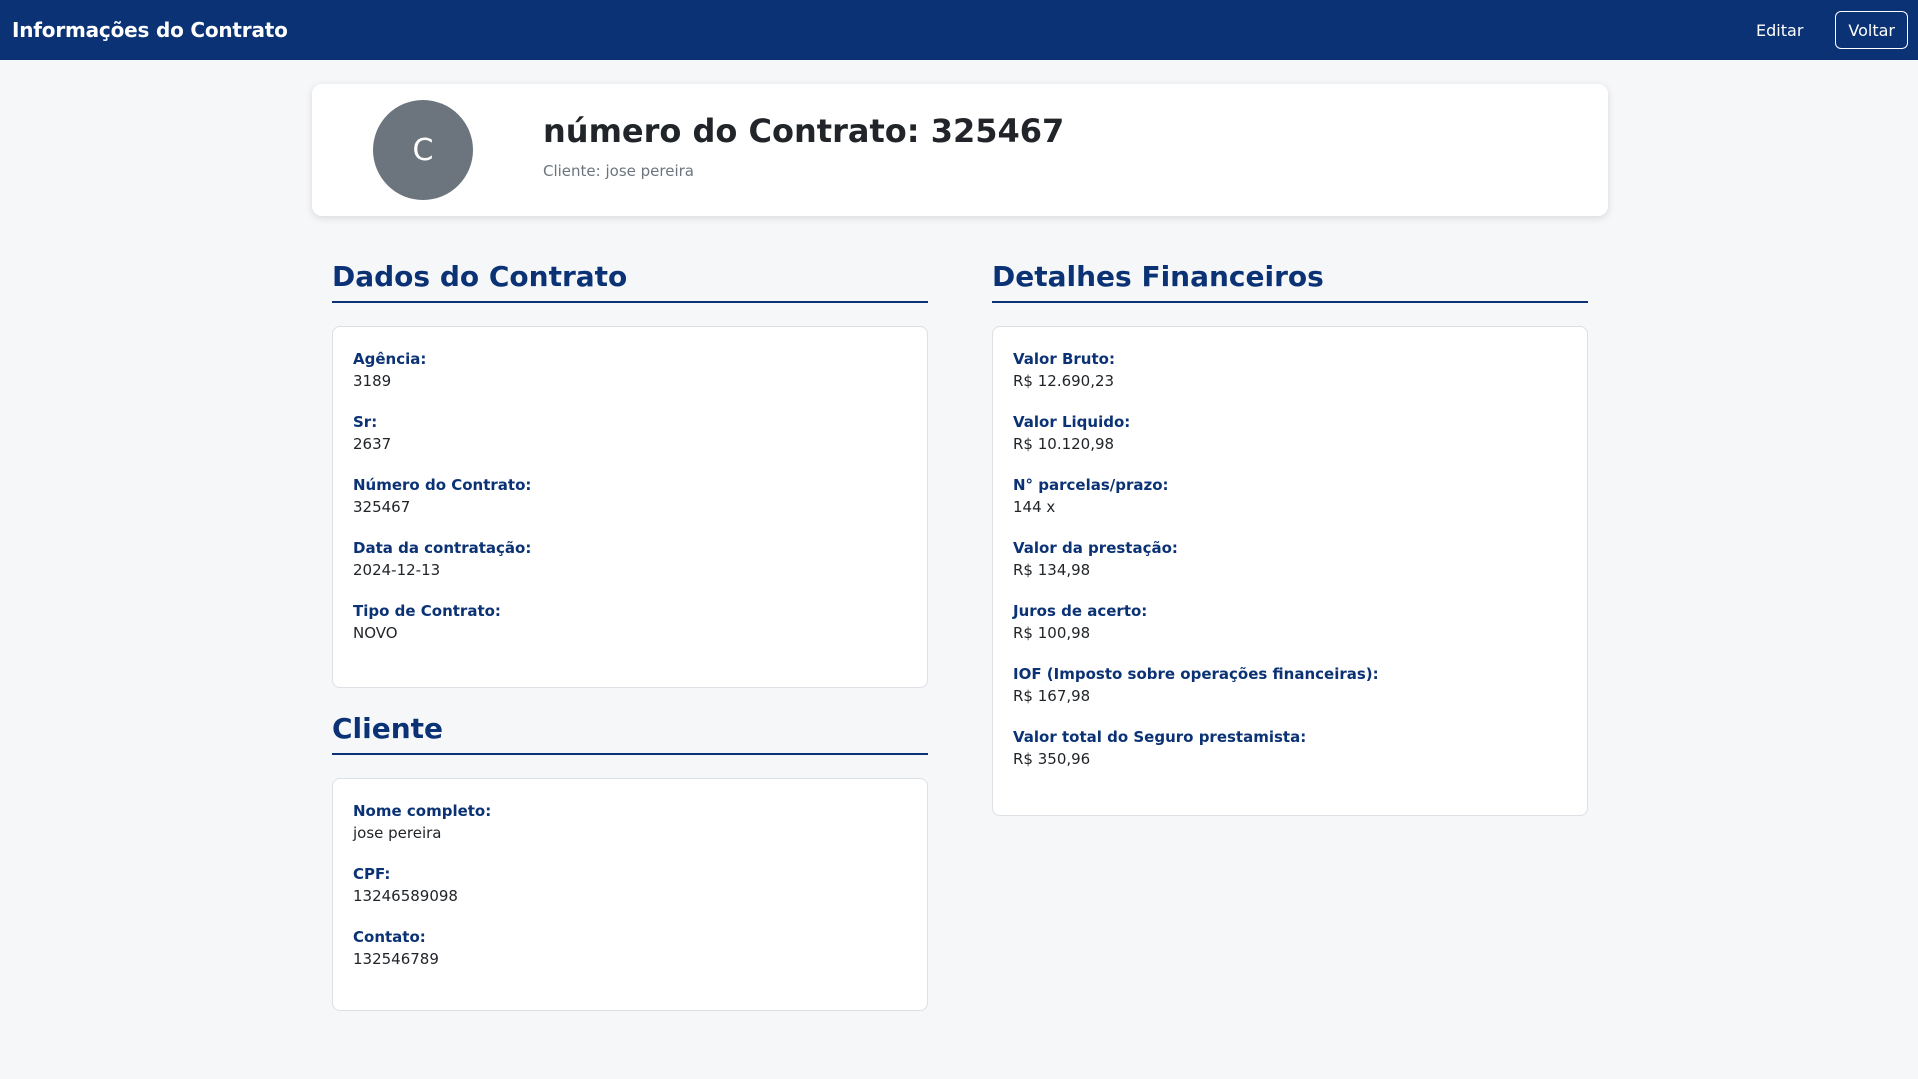  I want to click on field-gross-value: Valor Bruto: R$ 12.690,23, so click(1290, 371).